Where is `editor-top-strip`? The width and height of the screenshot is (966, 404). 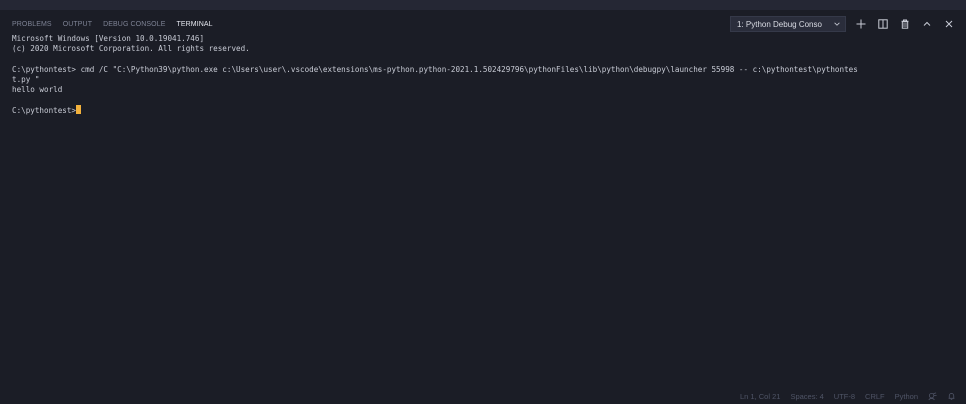 editor-top-strip is located at coordinates (483, 5).